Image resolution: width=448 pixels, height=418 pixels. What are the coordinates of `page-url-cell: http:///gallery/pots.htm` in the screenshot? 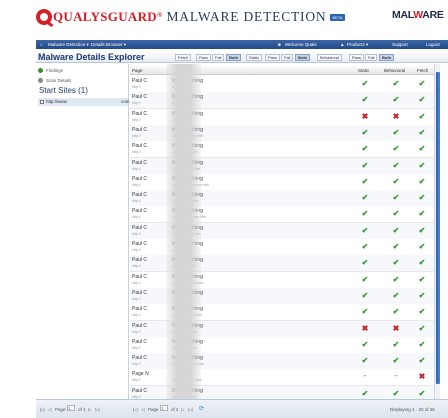 It's located at (165, 152).